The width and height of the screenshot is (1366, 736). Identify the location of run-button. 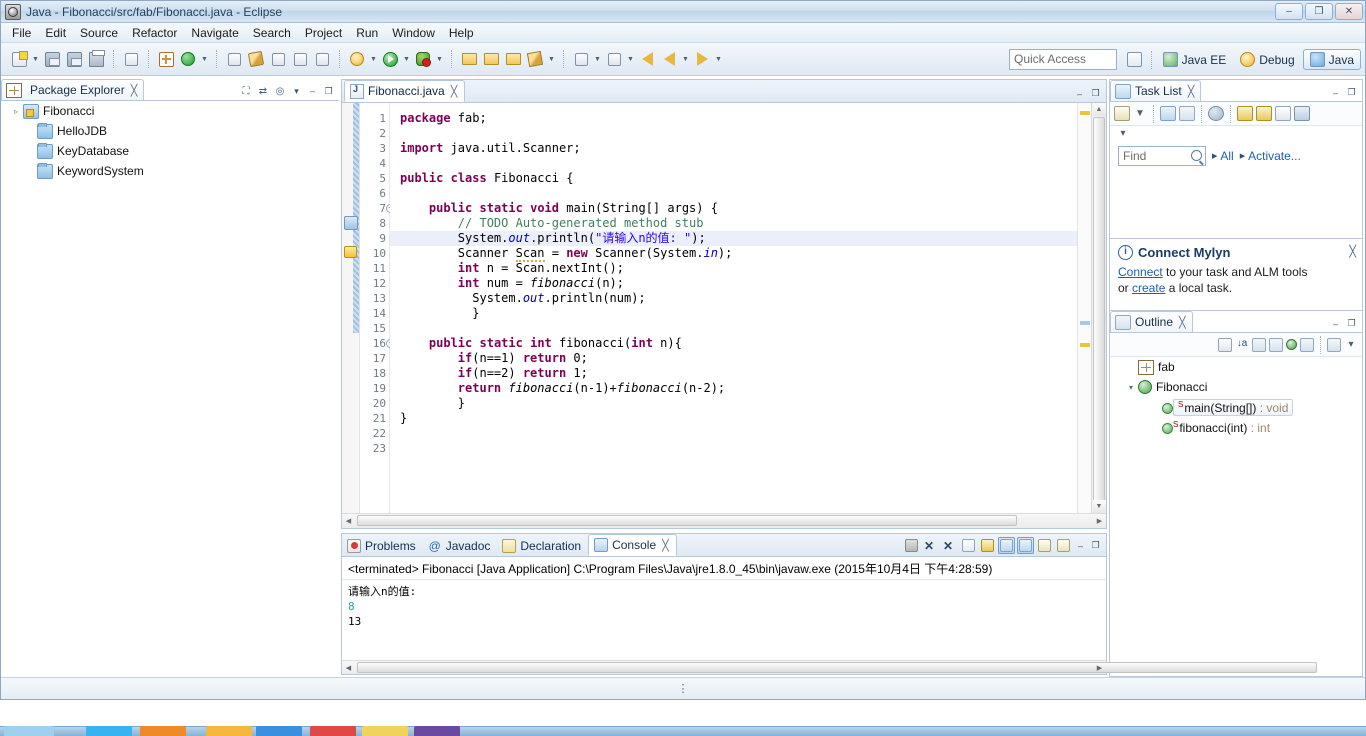
(390, 59).